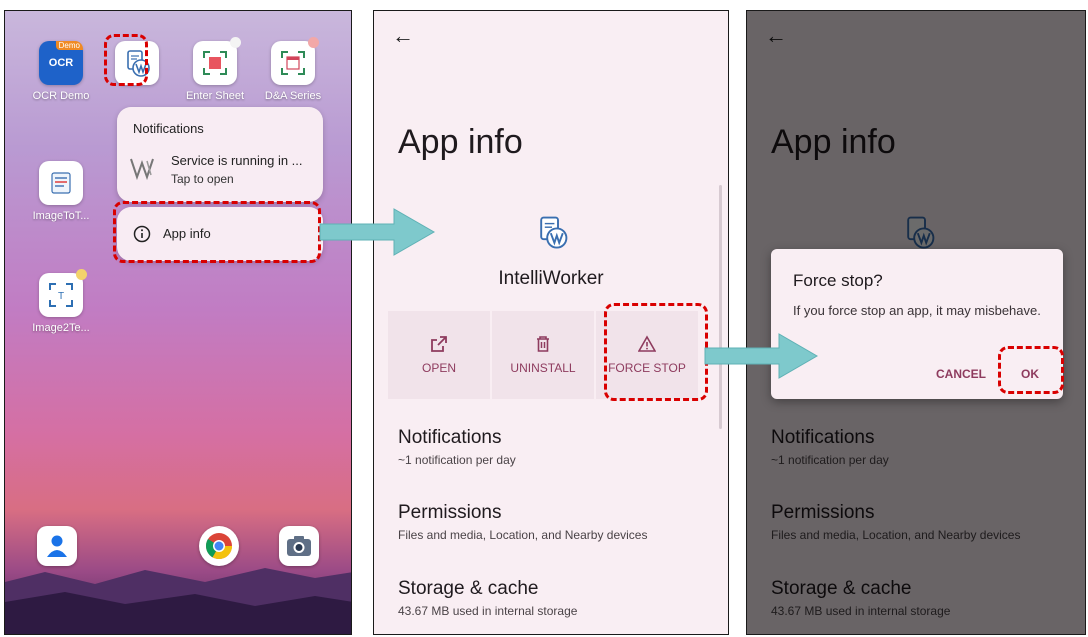 The width and height of the screenshot is (1088, 637). What do you see at coordinates (142, 169) in the screenshot?
I see `intelliworker-logo-icon` at bounding box center [142, 169].